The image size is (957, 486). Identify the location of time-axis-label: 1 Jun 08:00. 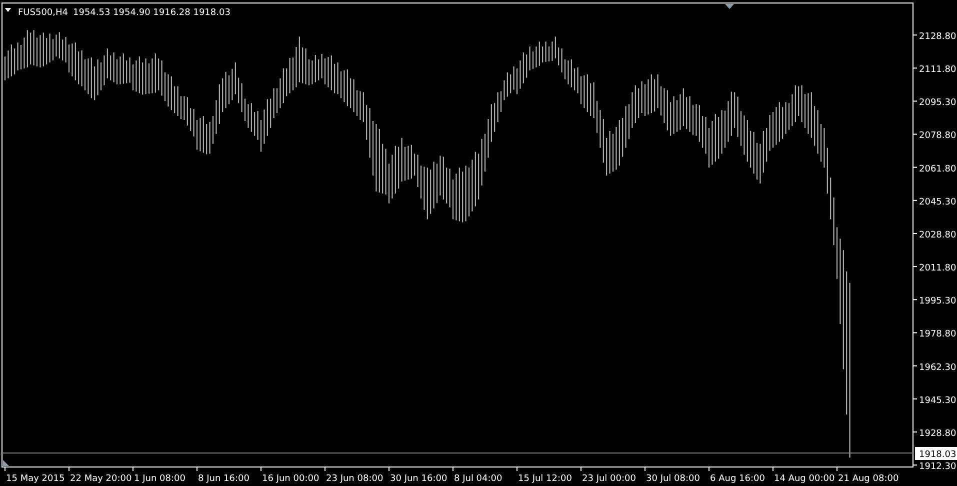
(160, 479).